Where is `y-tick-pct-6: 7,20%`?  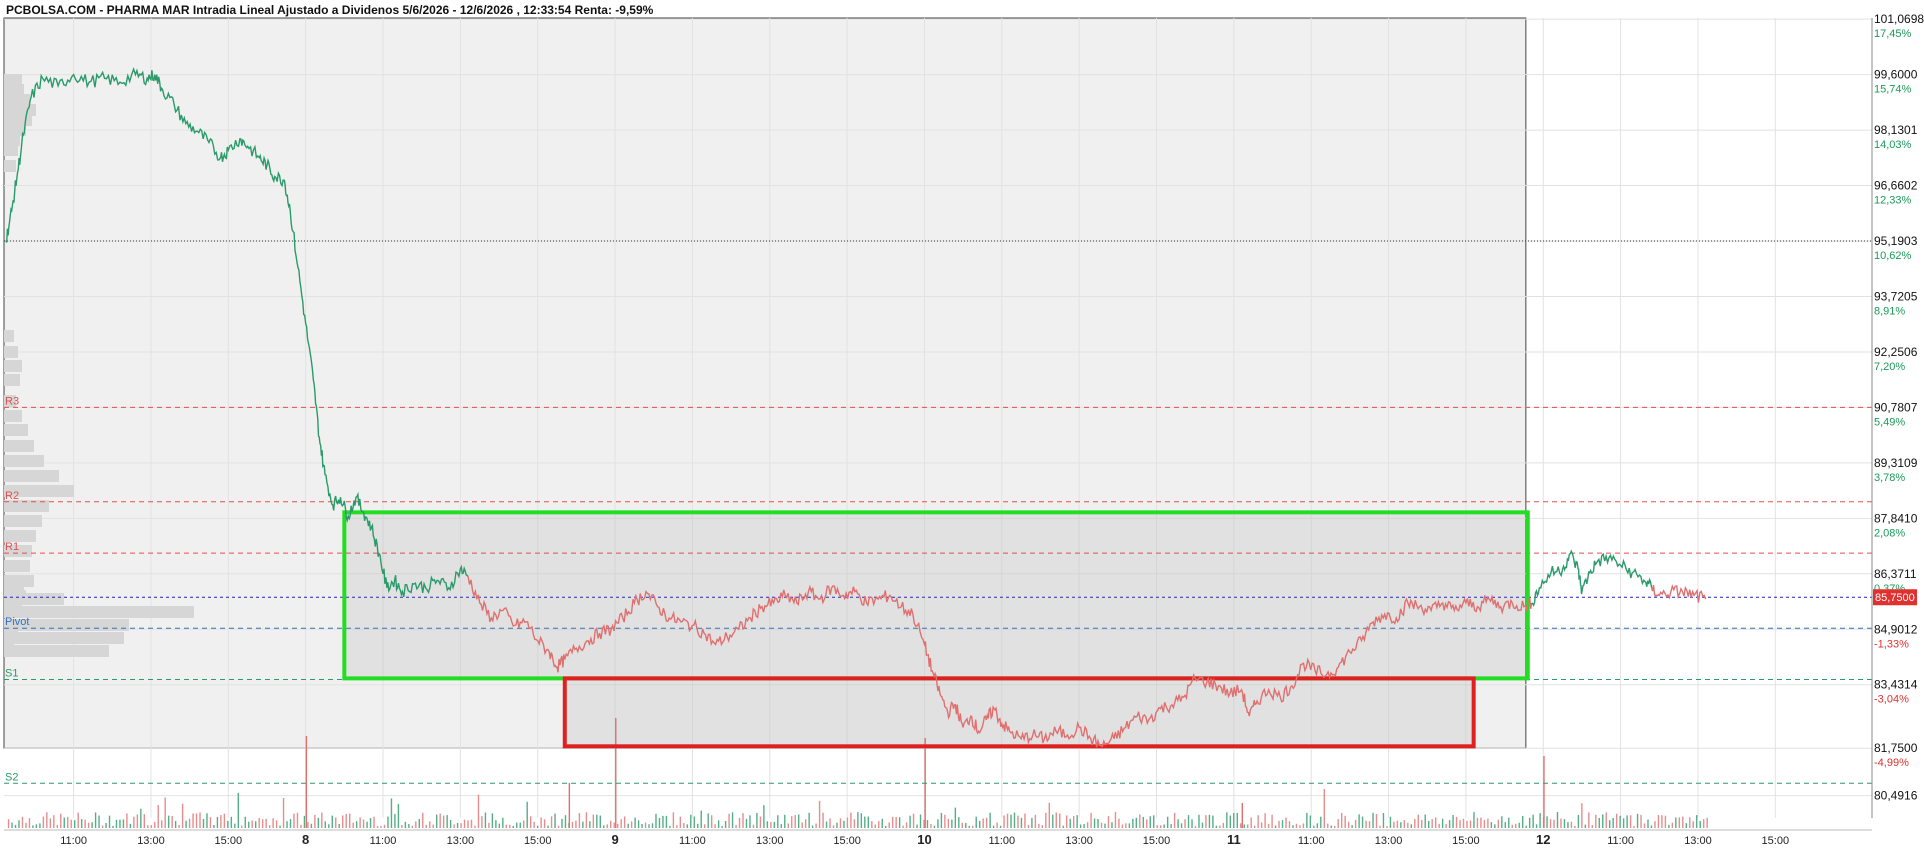 y-tick-pct-6: 7,20% is located at coordinates (1889, 367).